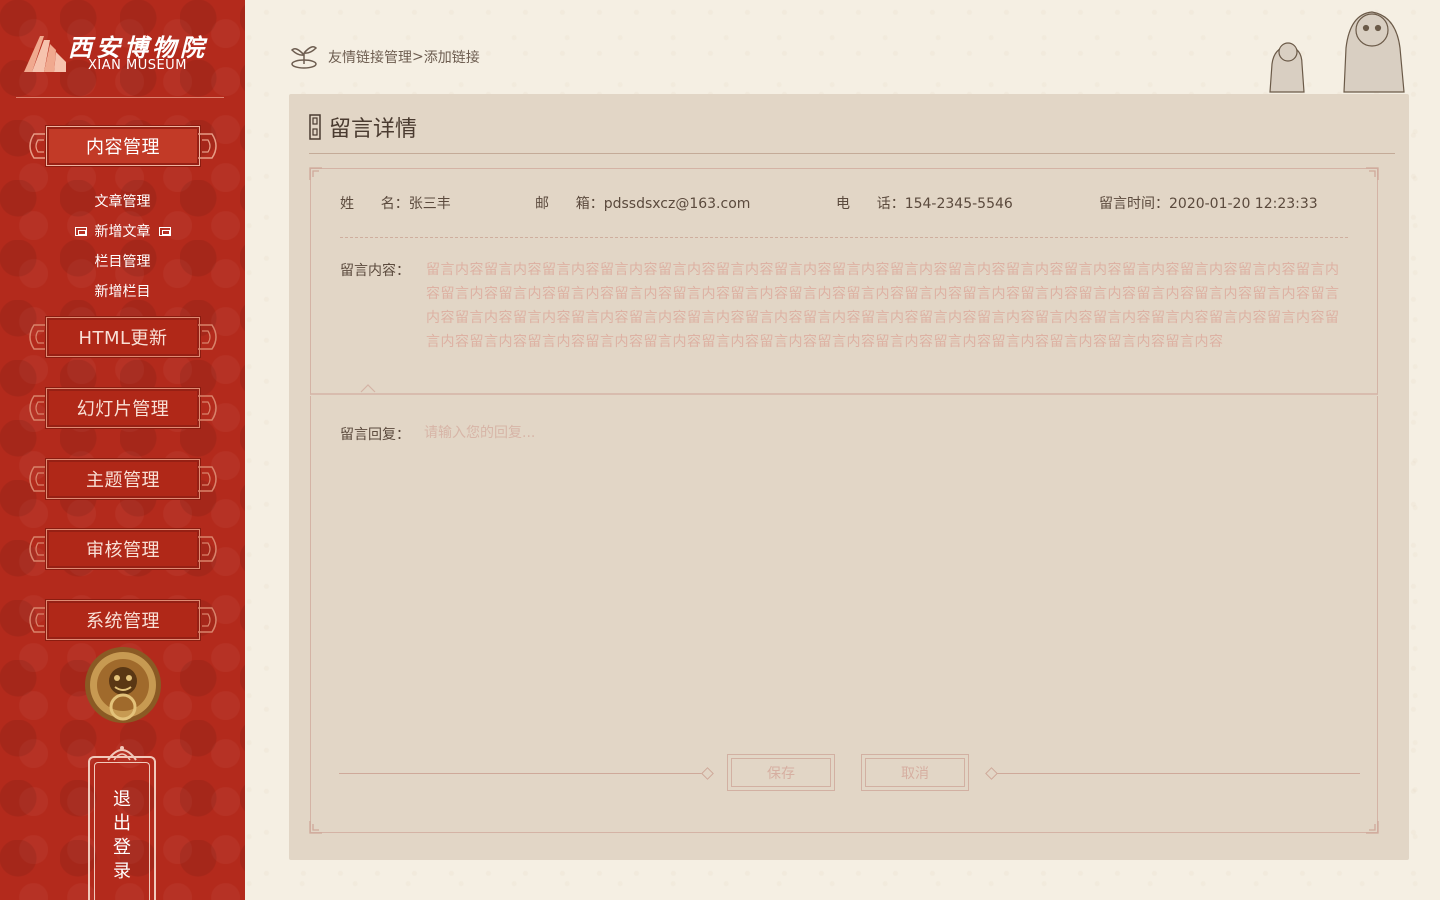  I want to click on cancel-button: 取消, so click(915, 772).